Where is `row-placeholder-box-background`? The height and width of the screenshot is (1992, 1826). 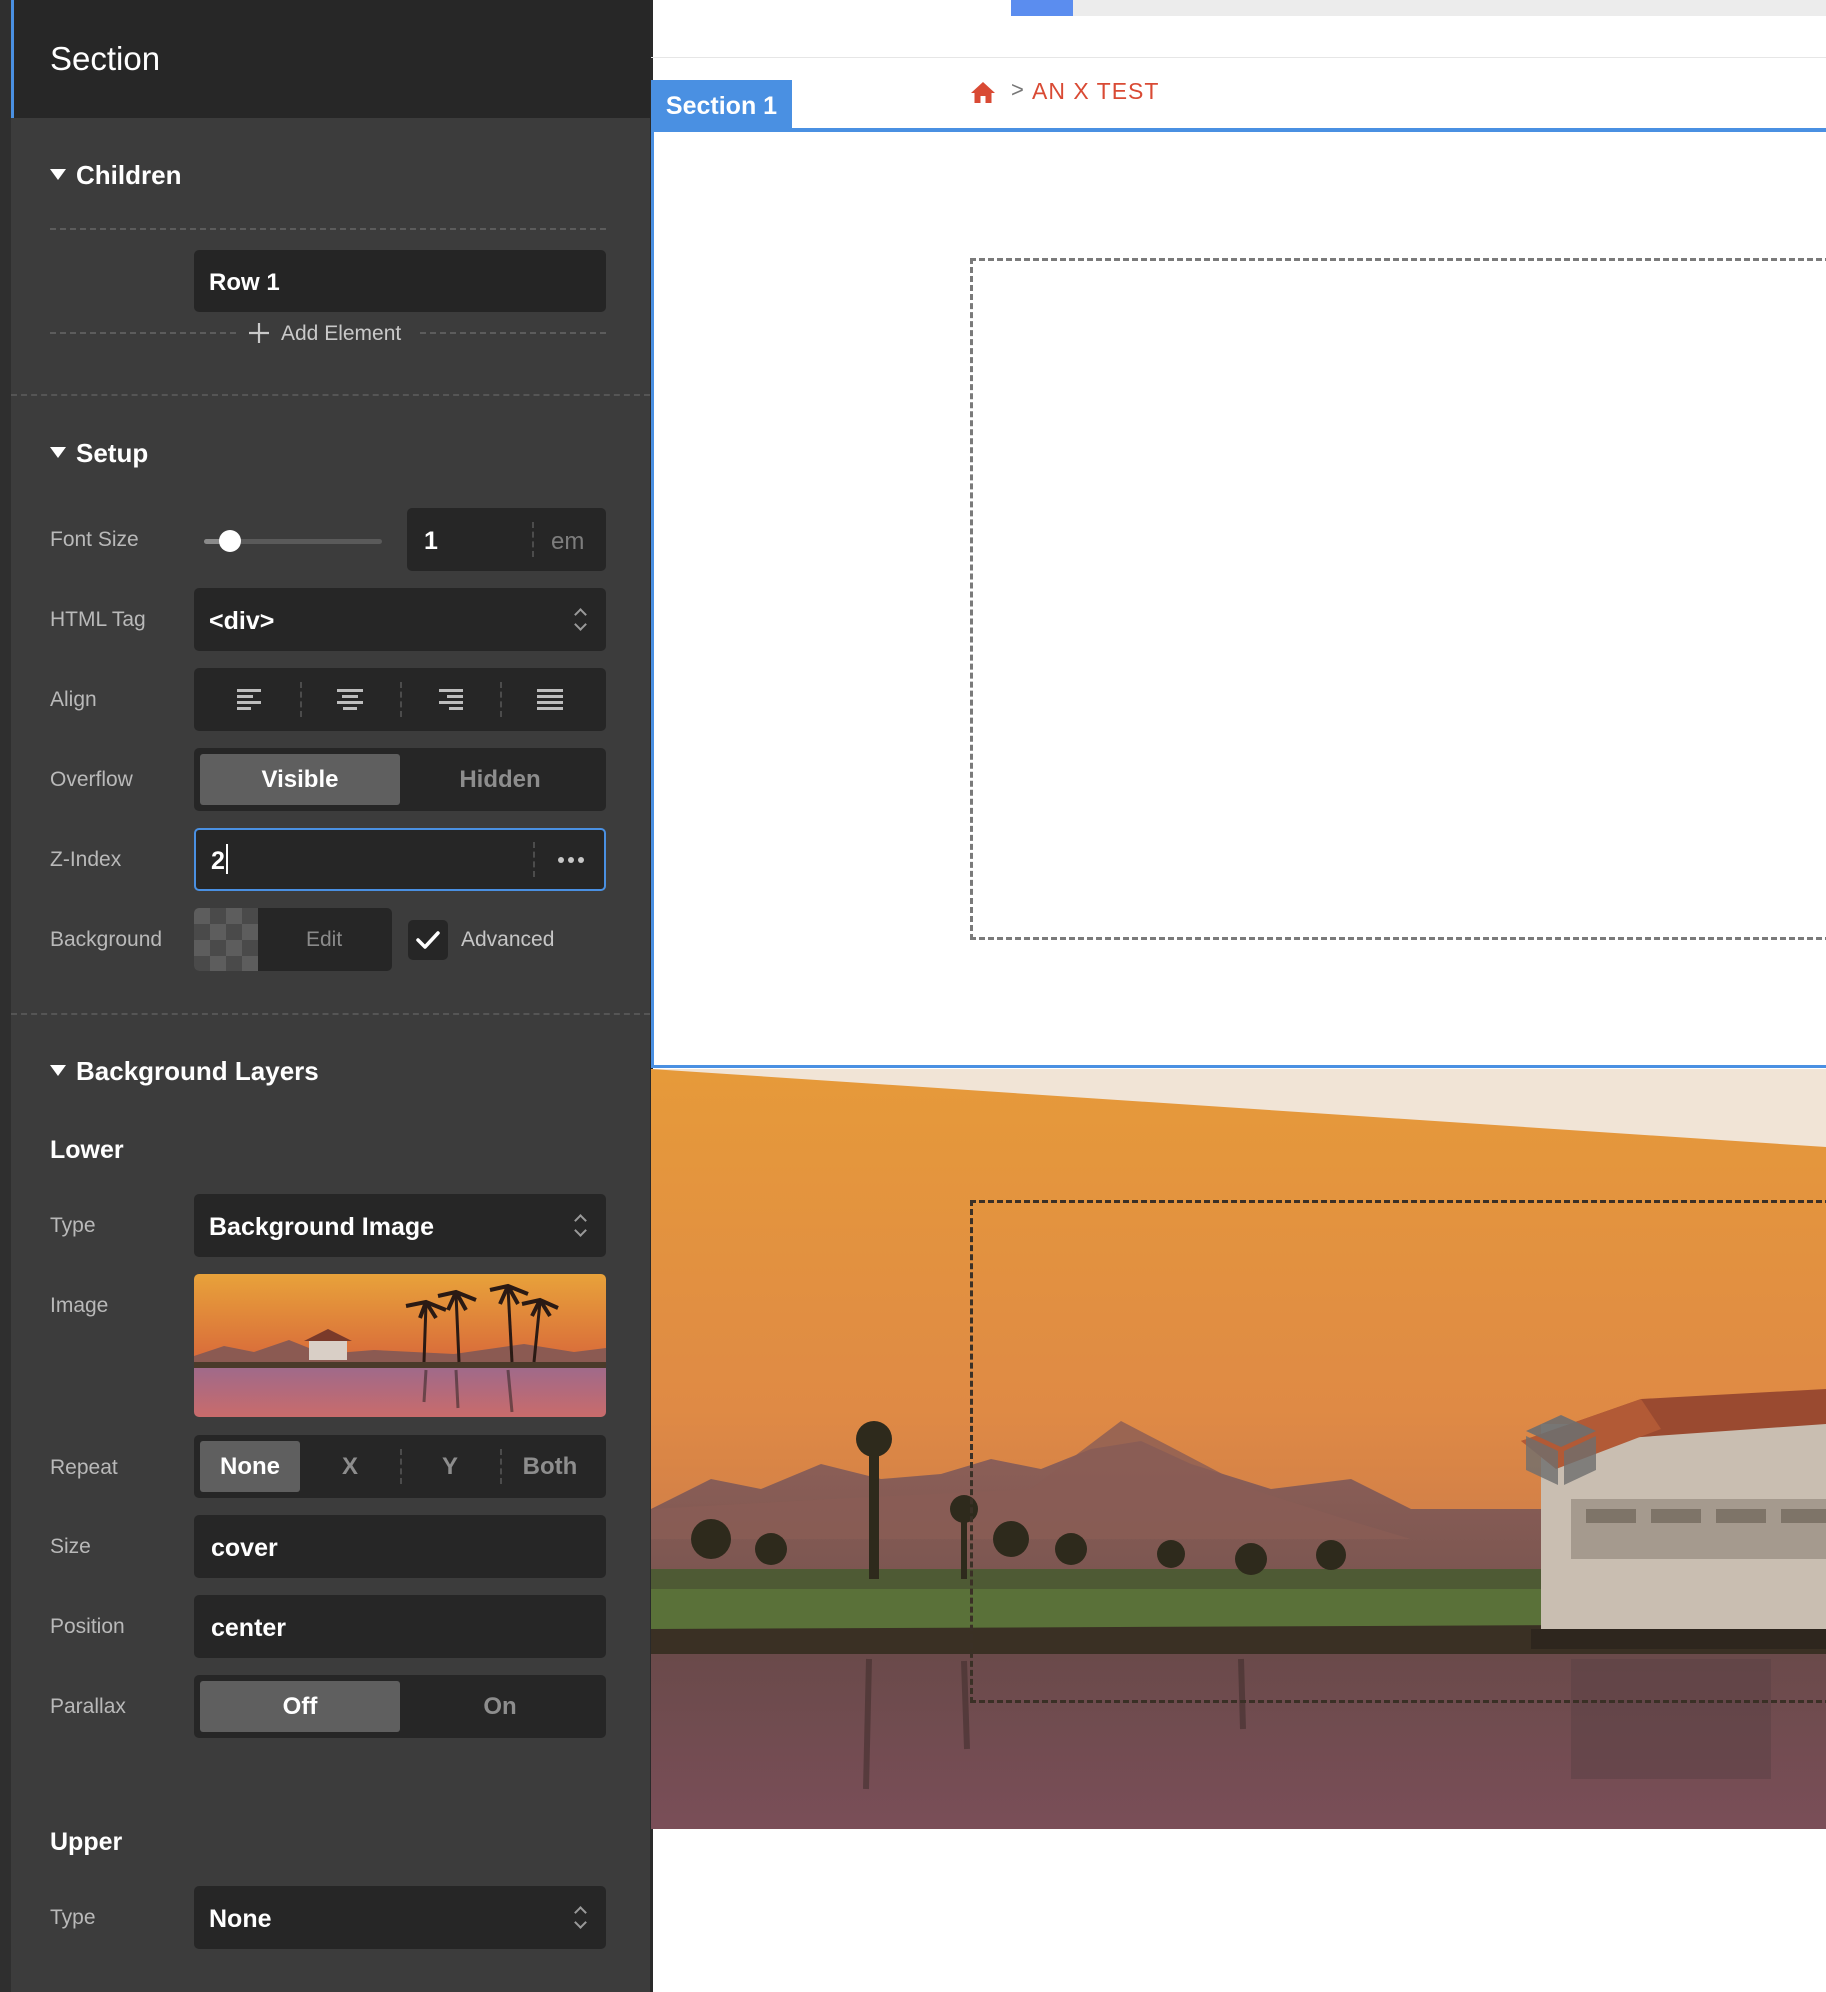 row-placeholder-box-background is located at coordinates (1398, 1451).